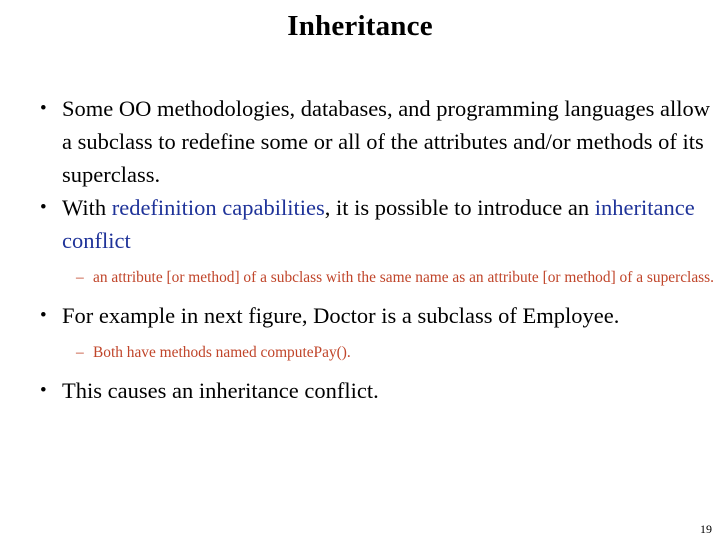  I want to click on sub-bullet-item-2-text: Both have methods named computePay()., so click(222, 352).